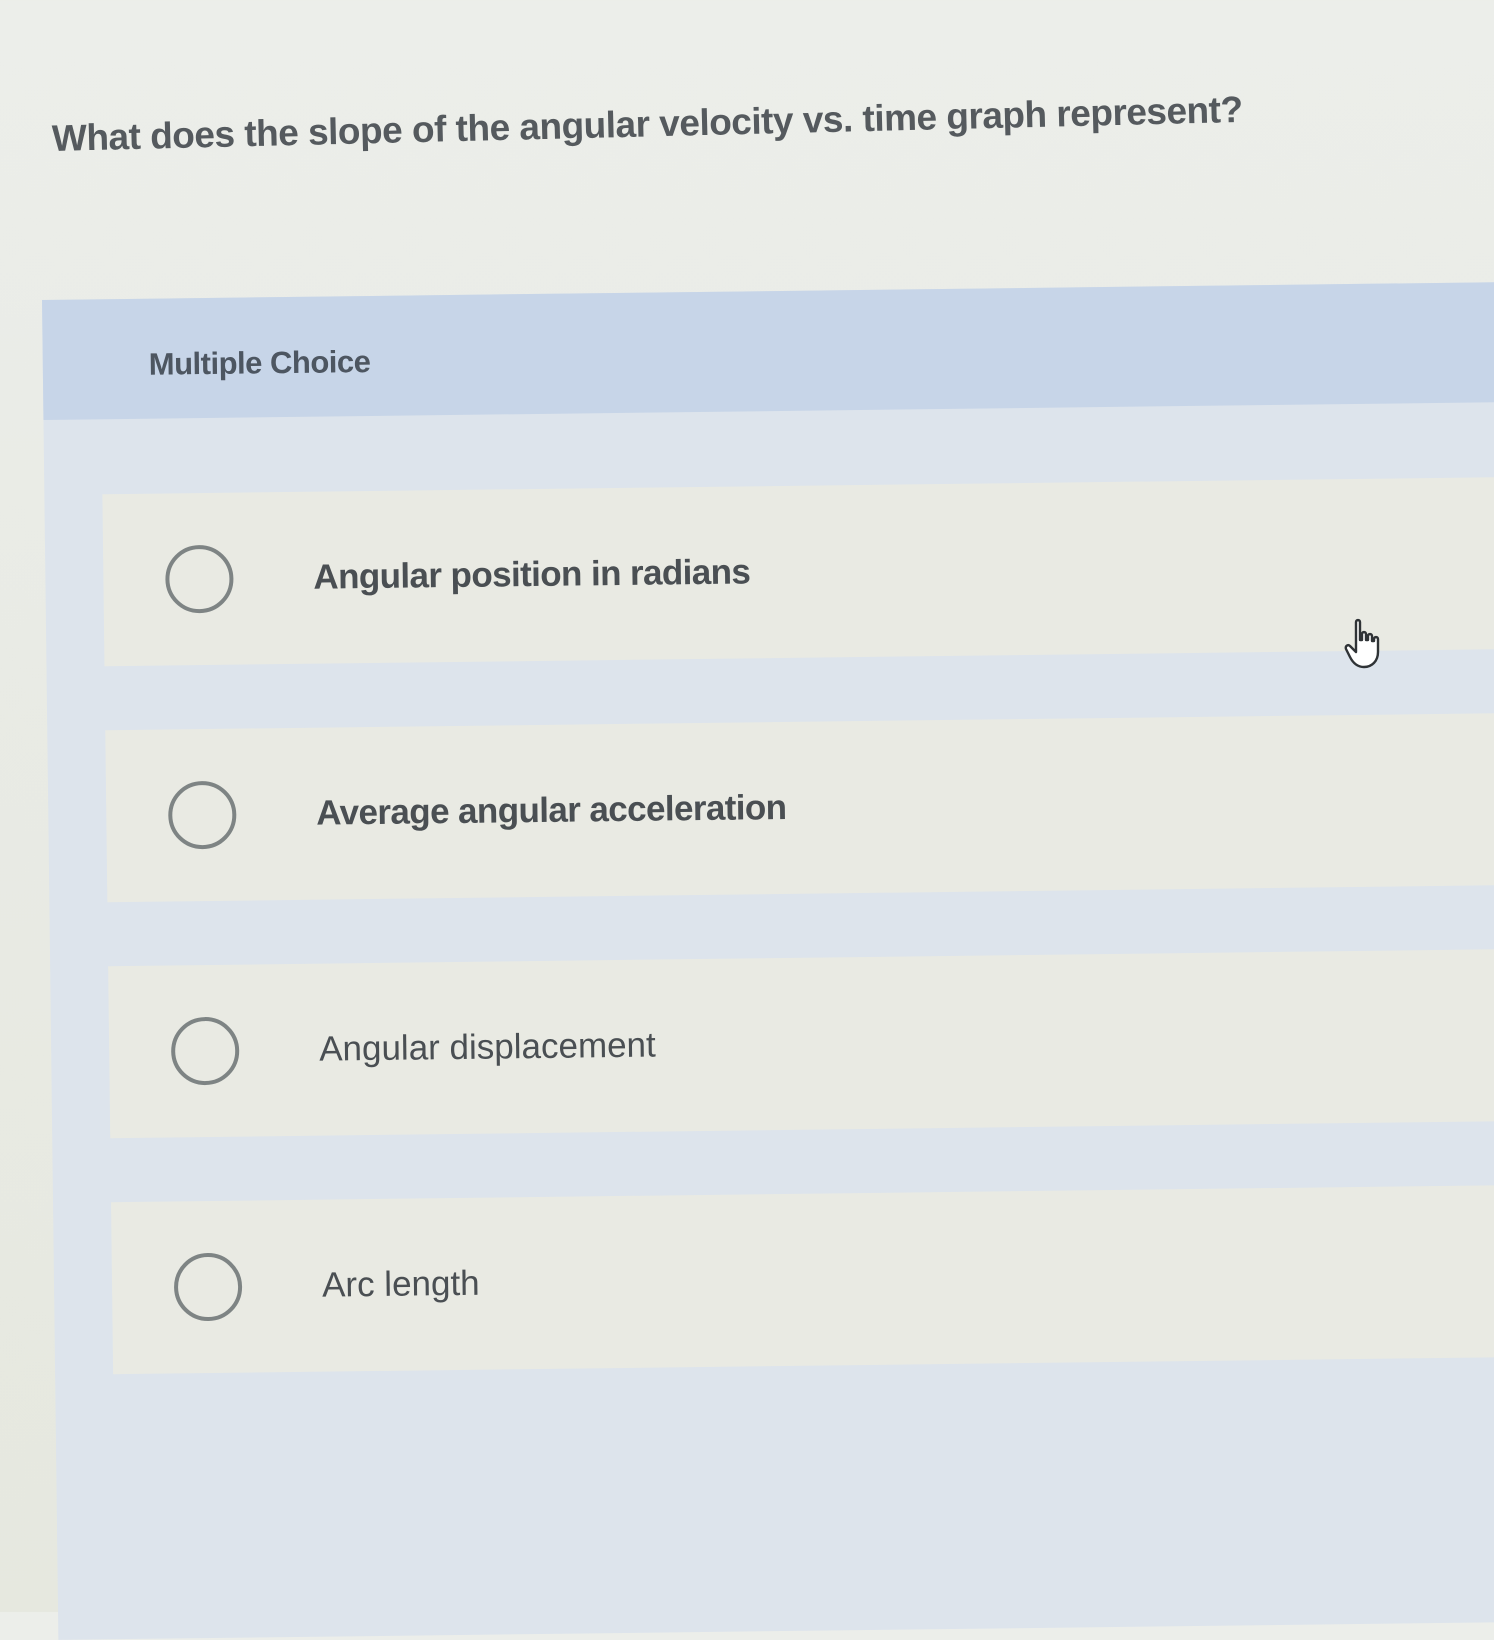 The width and height of the screenshot is (1494, 1640). I want to click on answer-option-4: Arc length, so click(802, 1279).